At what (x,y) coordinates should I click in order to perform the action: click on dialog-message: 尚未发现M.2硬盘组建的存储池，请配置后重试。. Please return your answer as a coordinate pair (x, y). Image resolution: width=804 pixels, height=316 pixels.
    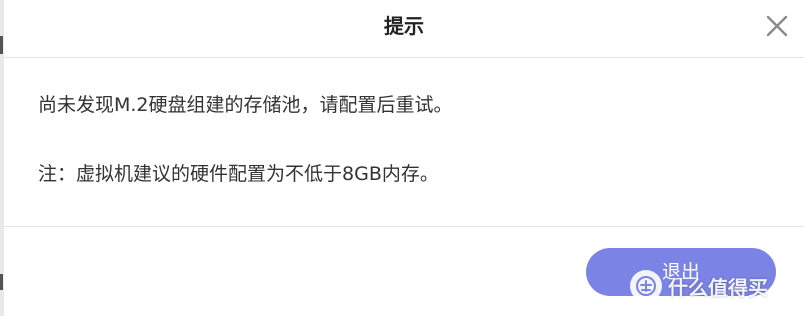
    Looking at the image, I should click on (245, 105).